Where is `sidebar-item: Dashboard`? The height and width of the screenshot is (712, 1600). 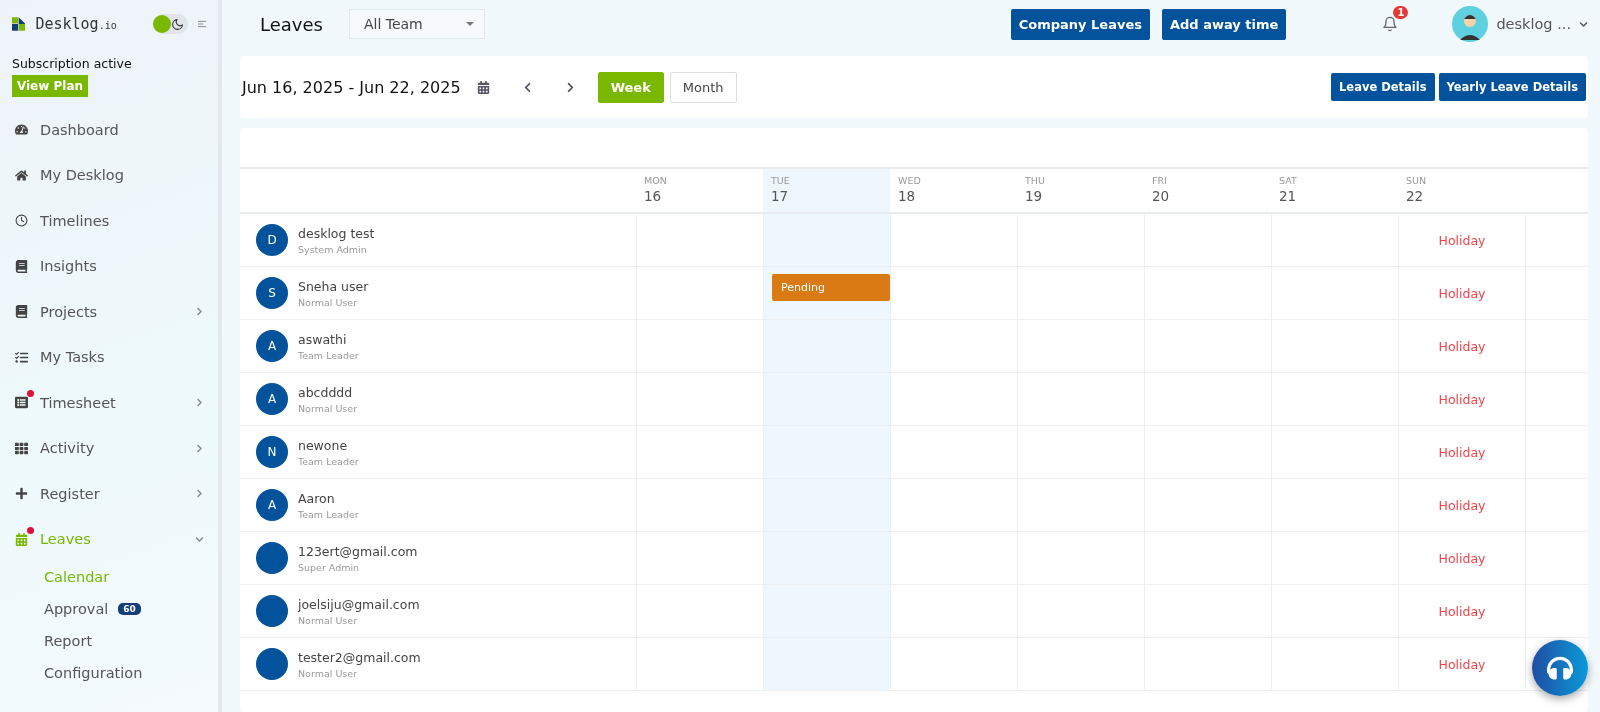
sidebar-item: Dashboard is located at coordinates (109, 130).